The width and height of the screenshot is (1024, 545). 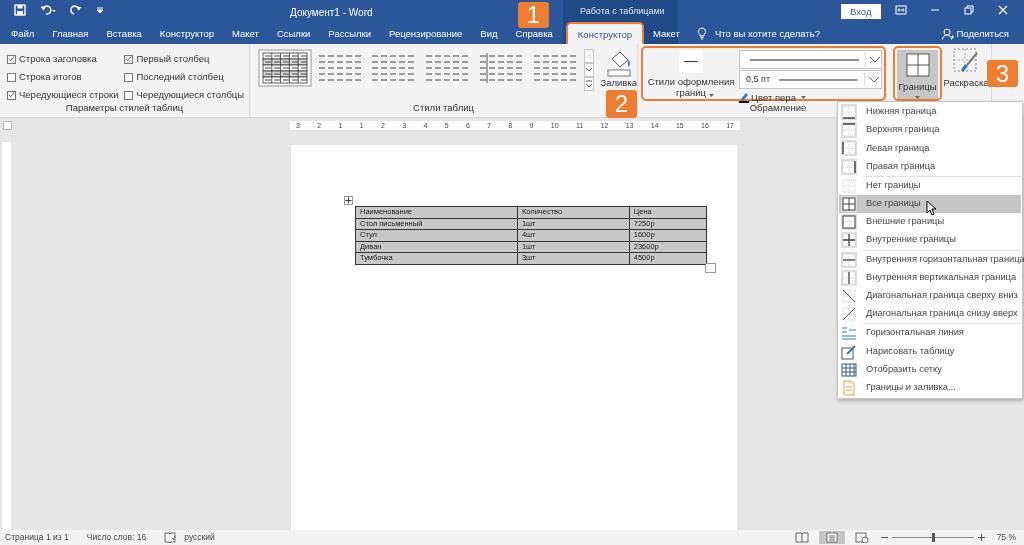 I want to click on ribbon-tab: Вставка, so click(x=124, y=34).